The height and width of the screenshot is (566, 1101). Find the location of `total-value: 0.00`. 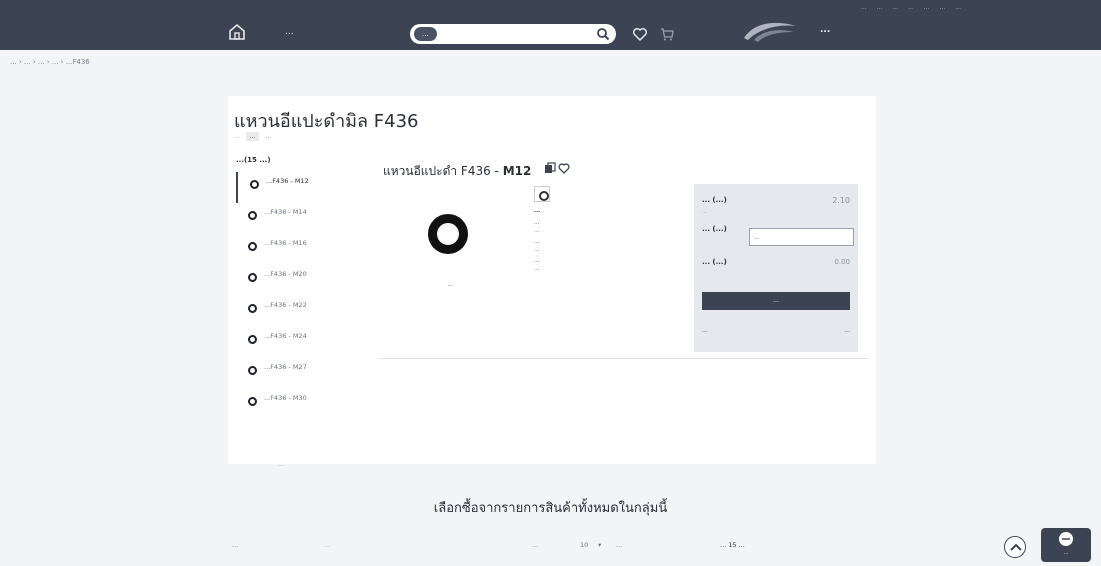

total-value: 0.00 is located at coordinates (842, 262).